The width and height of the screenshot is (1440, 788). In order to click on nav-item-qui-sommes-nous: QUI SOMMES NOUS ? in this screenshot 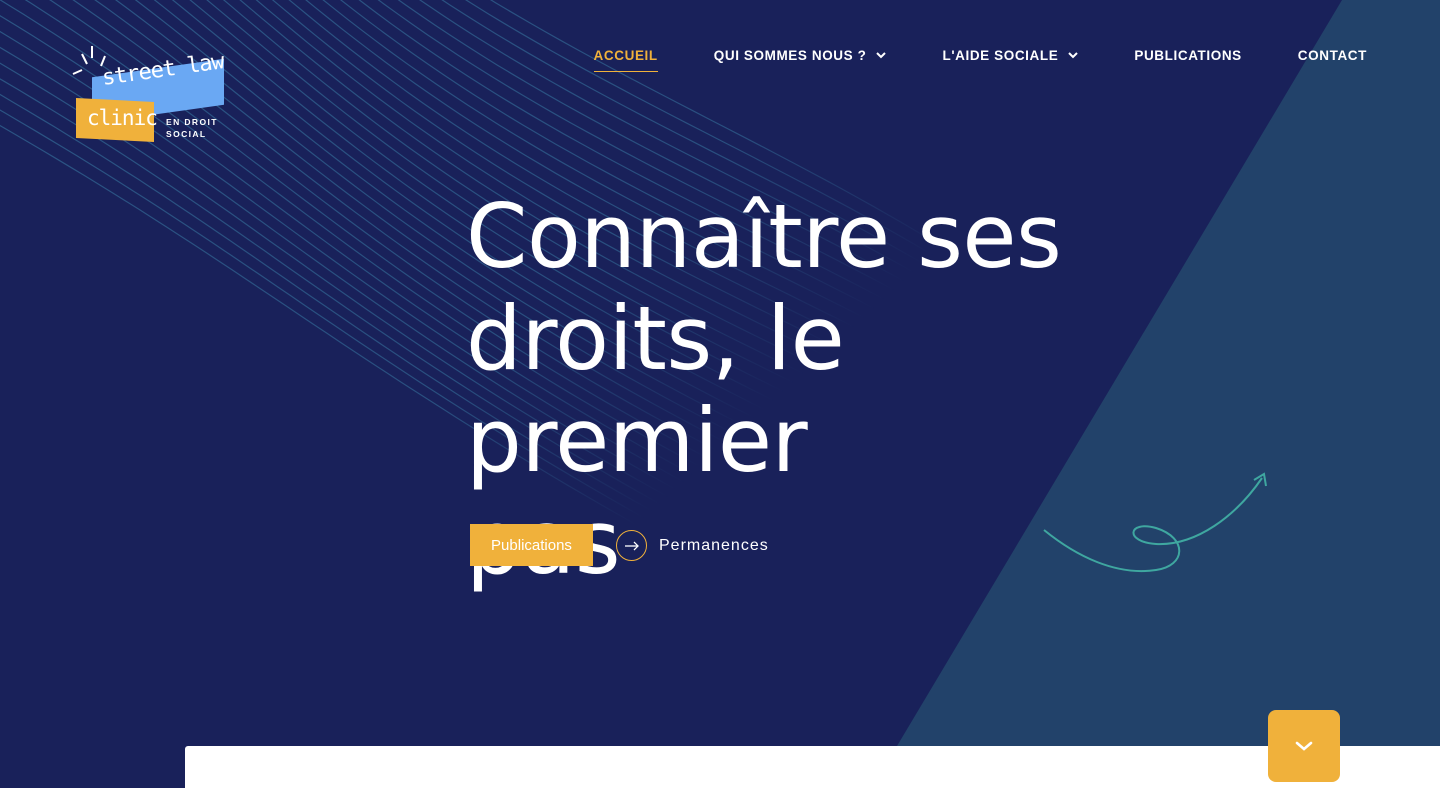, I will do `click(800, 55)`.